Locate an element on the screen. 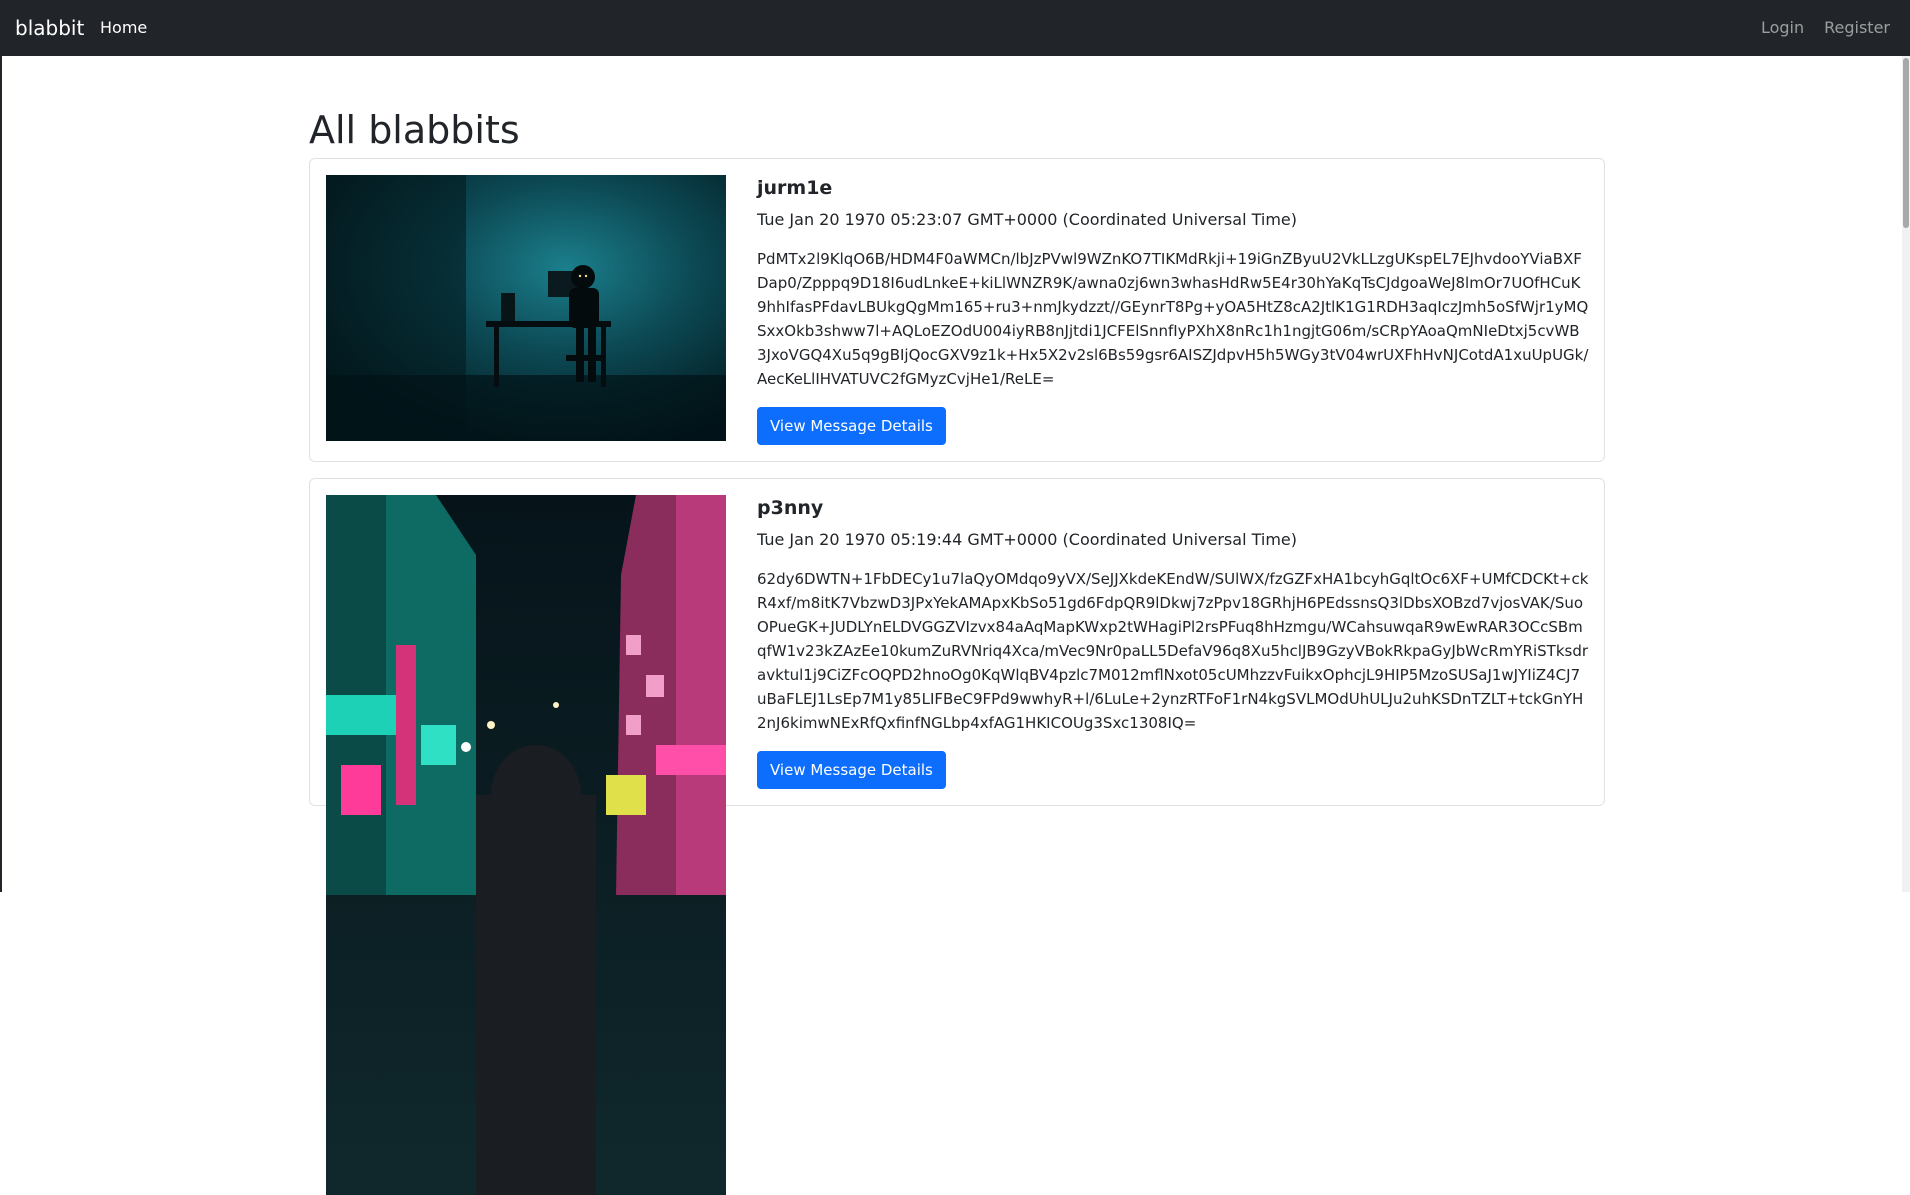 This screenshot has height=1195, width=1910. nav-login-link: Login is located at coordinates (1782, 28).